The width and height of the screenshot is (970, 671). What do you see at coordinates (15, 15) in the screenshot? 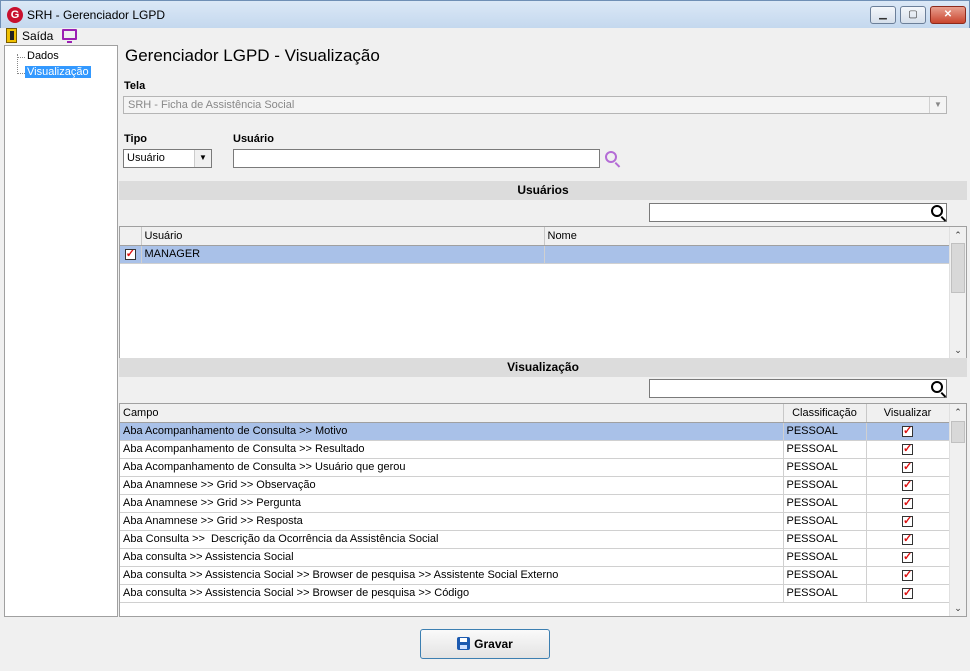
I see `app-logo-icon: G` at bounding box center [15, 15].